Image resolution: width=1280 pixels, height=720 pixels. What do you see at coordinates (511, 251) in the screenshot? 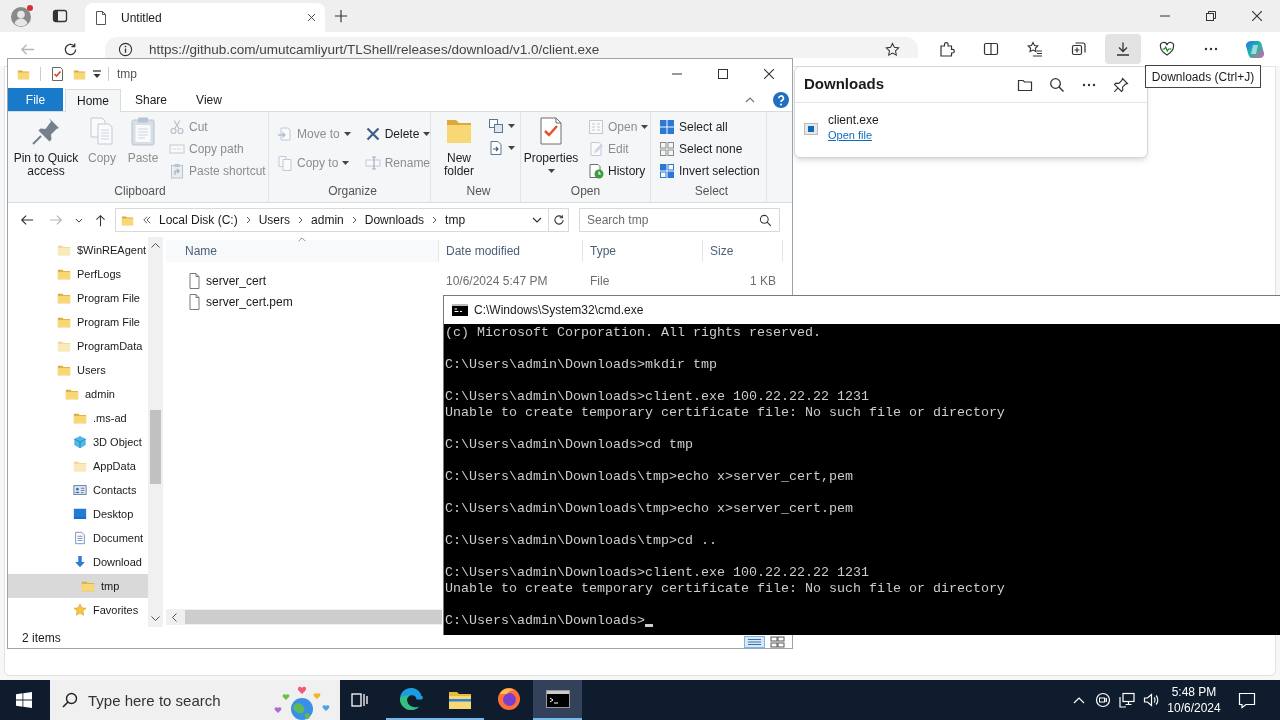
I see `column-header: Date modified` at bounding box center [511, 251].